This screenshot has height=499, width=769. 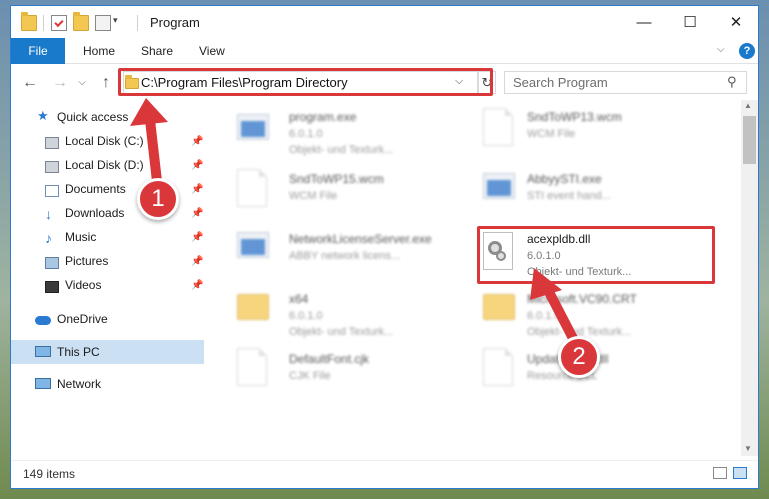 What do you see at coordinates (579, 357) in the screenshot?
I see `step-2-badge: 2` at bounding box center [579, 357].